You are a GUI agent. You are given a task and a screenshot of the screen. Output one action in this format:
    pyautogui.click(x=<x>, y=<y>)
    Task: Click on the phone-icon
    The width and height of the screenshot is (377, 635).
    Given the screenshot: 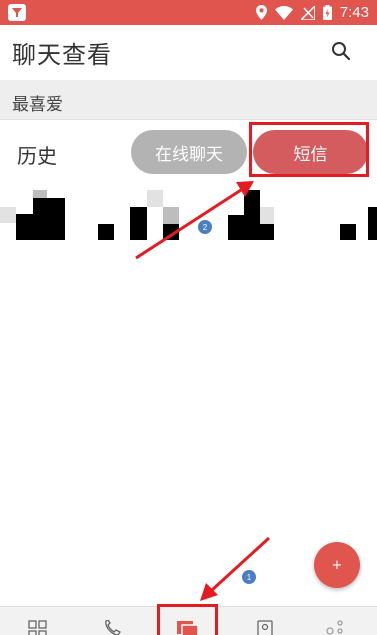 What is the action you would take?
    pyautogui.click(x=113, y=627)
    